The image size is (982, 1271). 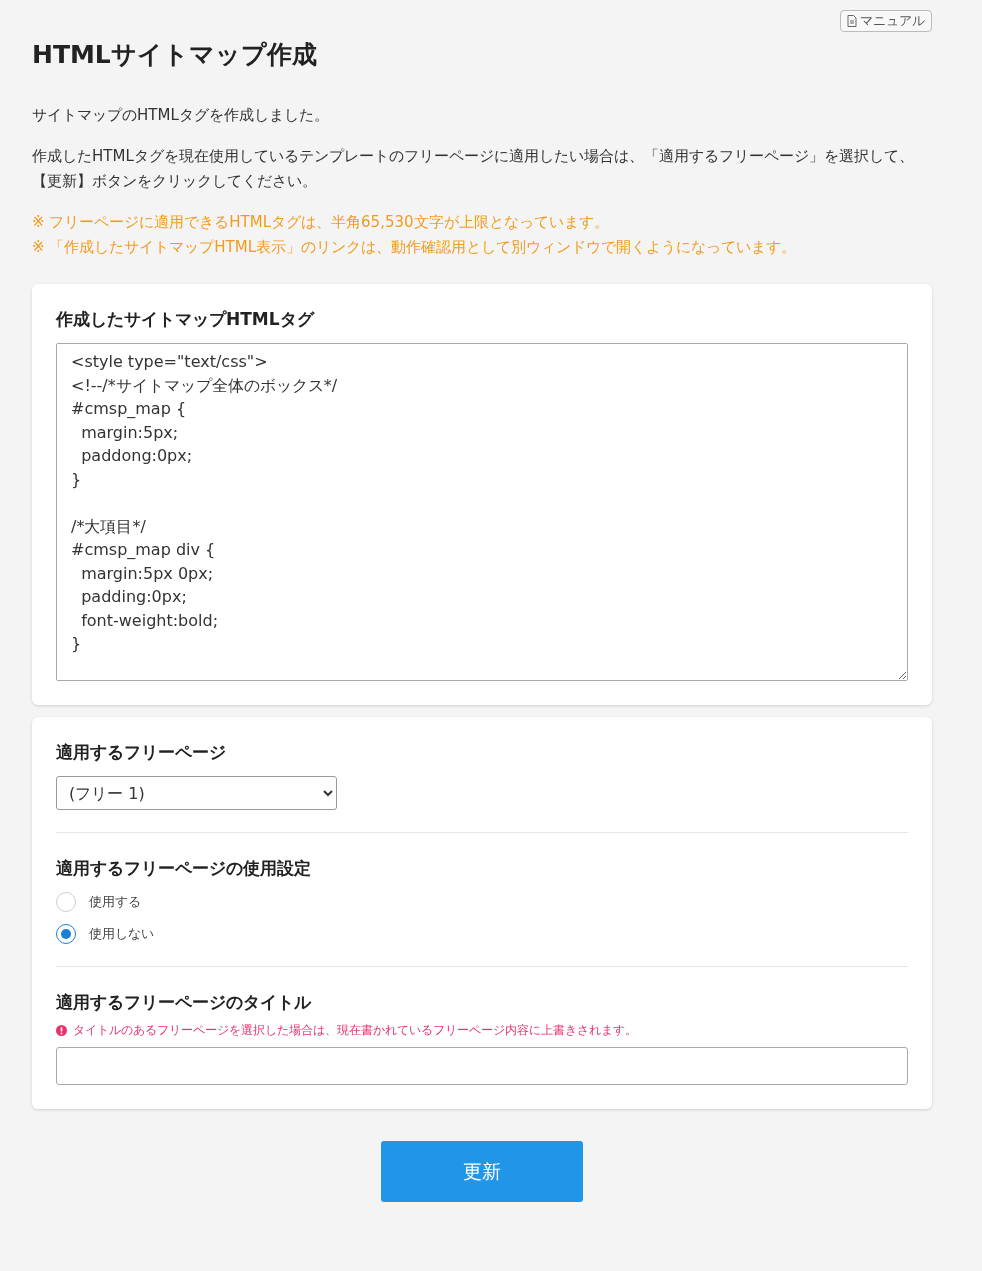 What do you see at coordinates (482, 1066) in the screenshot?
I see `title-input-field` at bounding box center [482, 1066].